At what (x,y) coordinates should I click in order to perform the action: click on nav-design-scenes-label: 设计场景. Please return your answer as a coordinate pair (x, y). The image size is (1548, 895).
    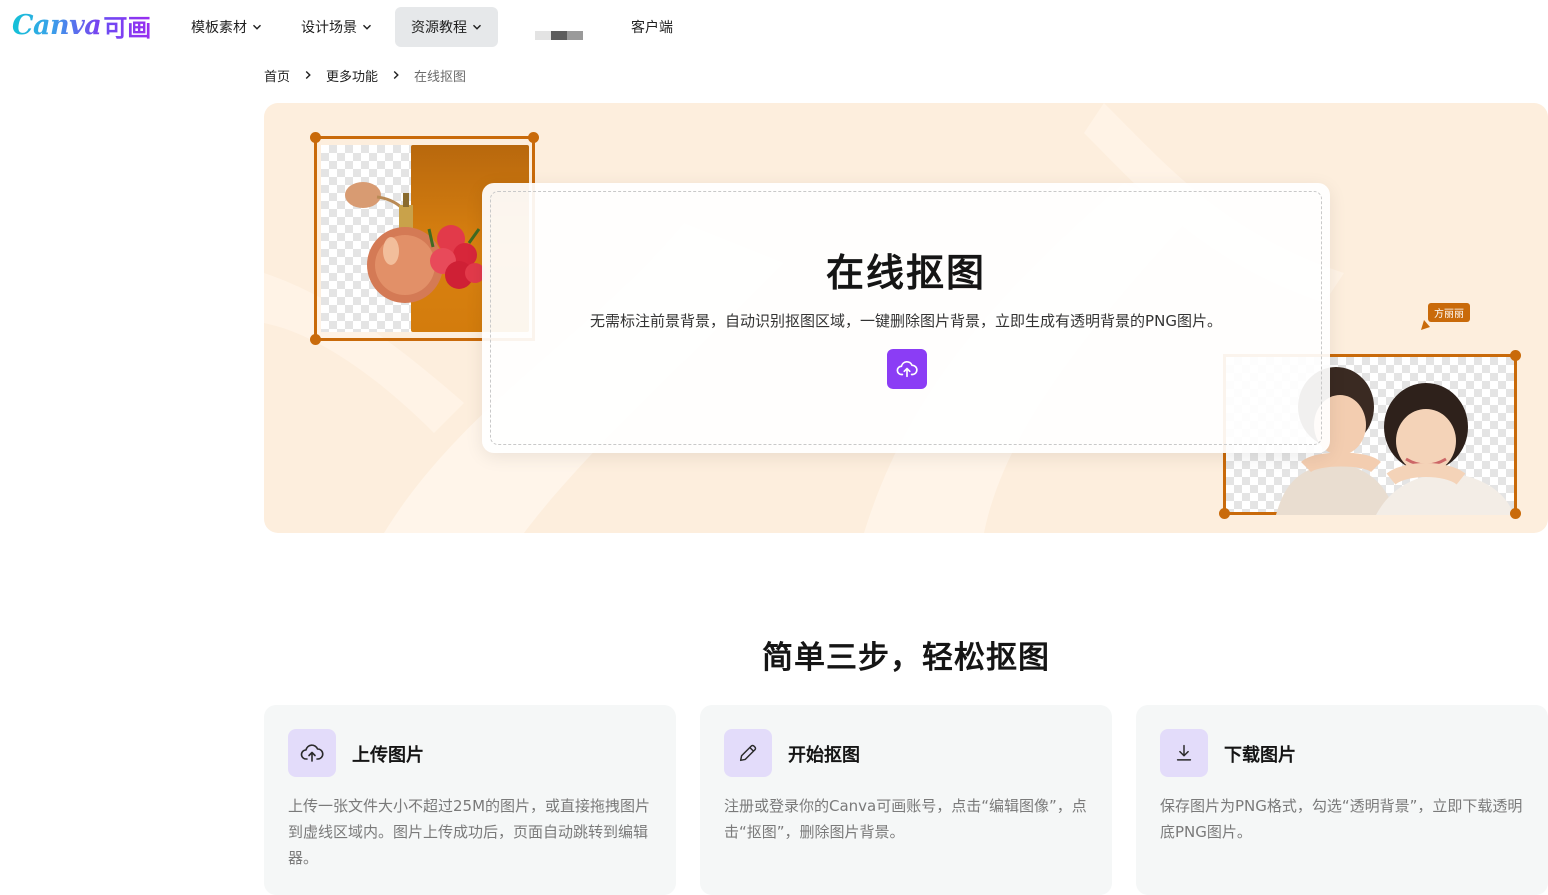
    Looking at the image, I should click on (329, 28).